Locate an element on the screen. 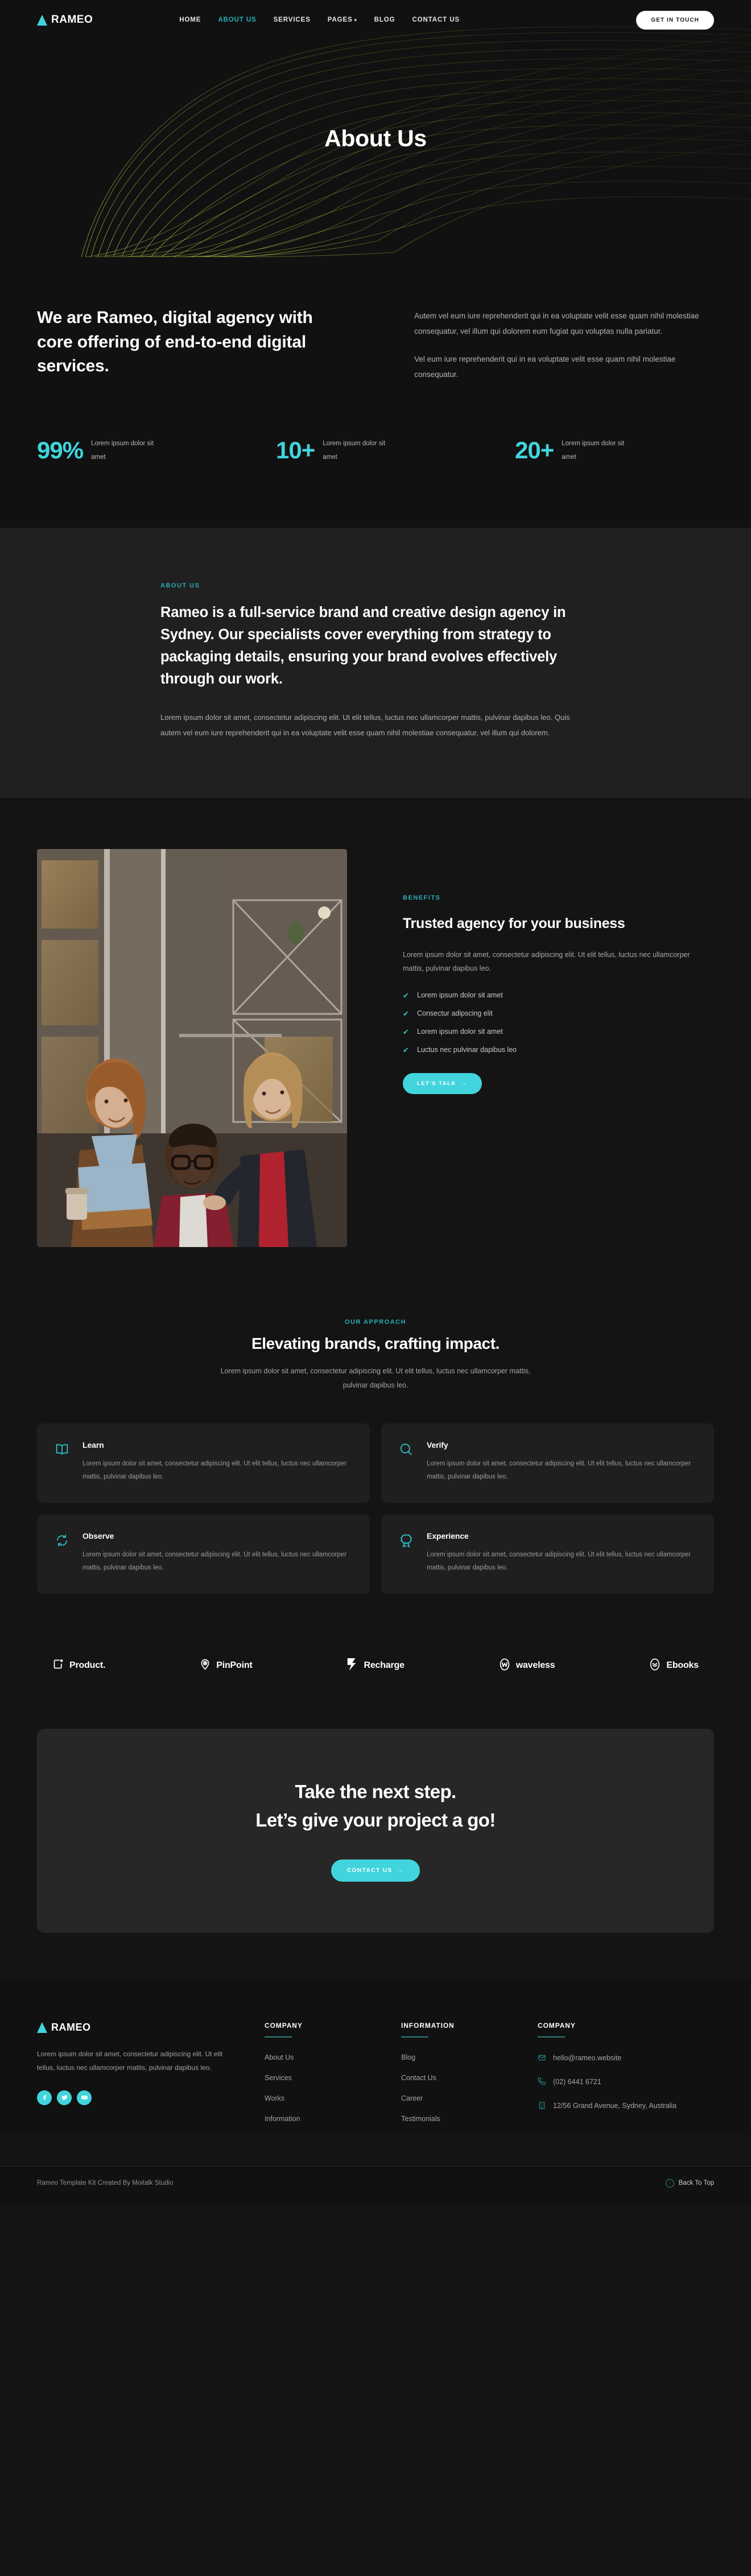 The image size is (751, 2576). phone-icon is located at coordinates (542, 2082).